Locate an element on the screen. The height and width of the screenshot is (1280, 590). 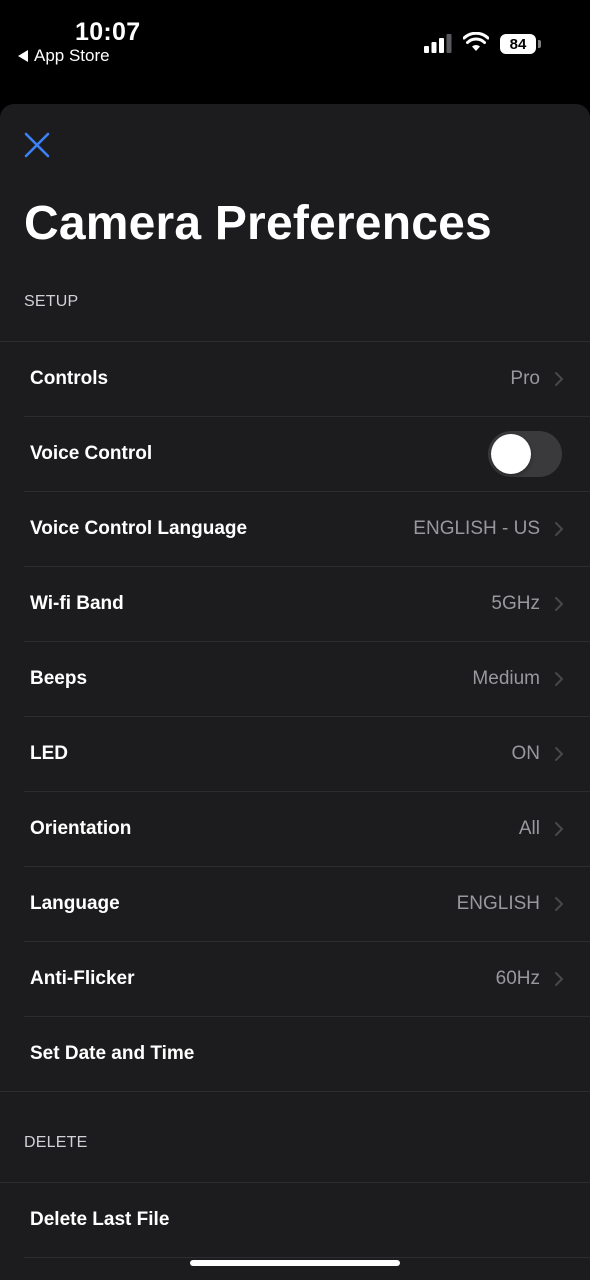
setting-row-language: Language ENGLISH is located at coordinates (307, 903).